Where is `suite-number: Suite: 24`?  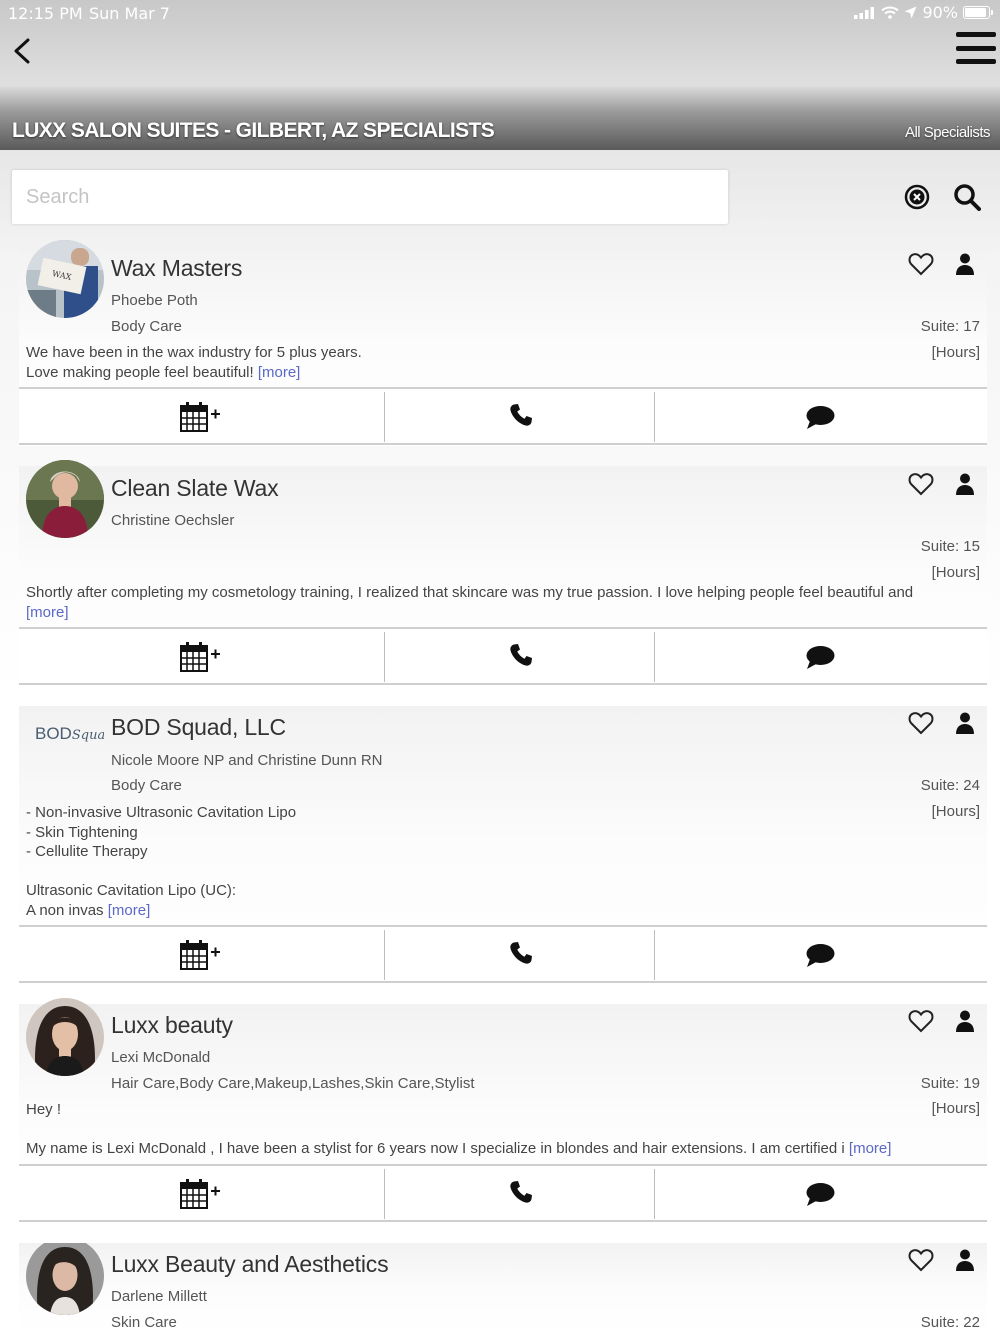
suite-number: Suite: 24 is located at coordinates (950, 785).